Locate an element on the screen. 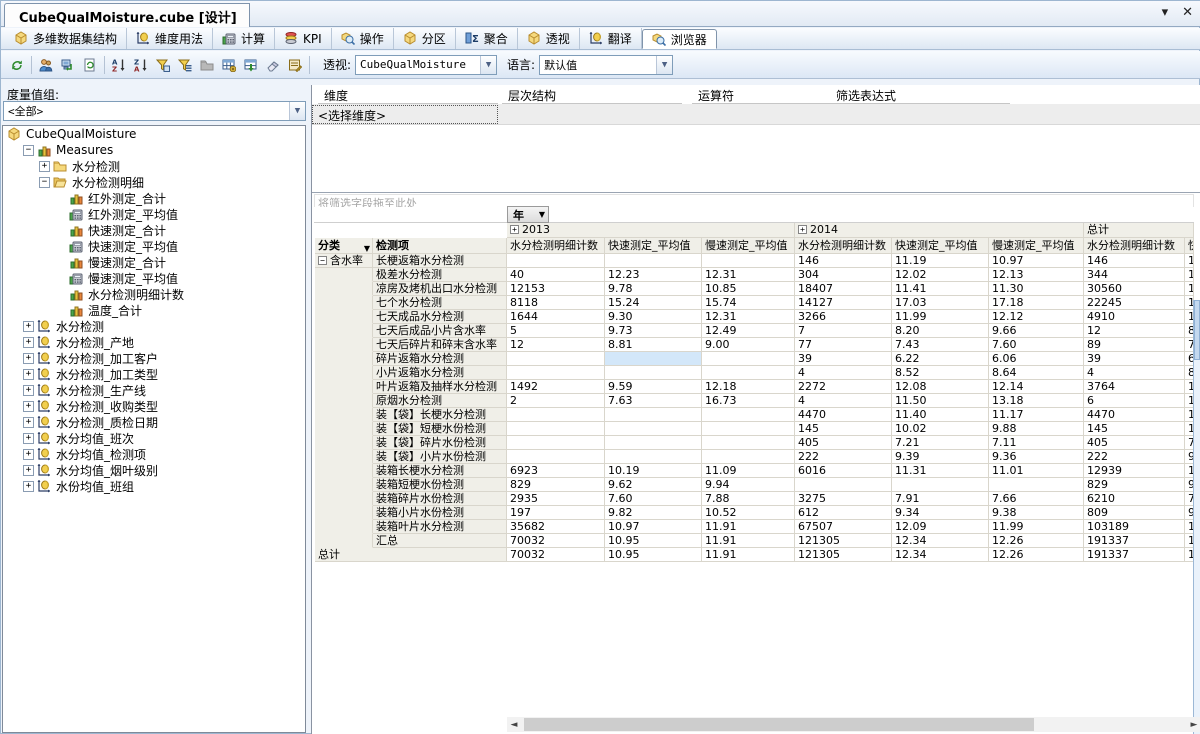 Image resolution: width=1200 pixels, height=734 pixels. tree-item: 快速测定_平均值 is located at coordinates (154, 246).